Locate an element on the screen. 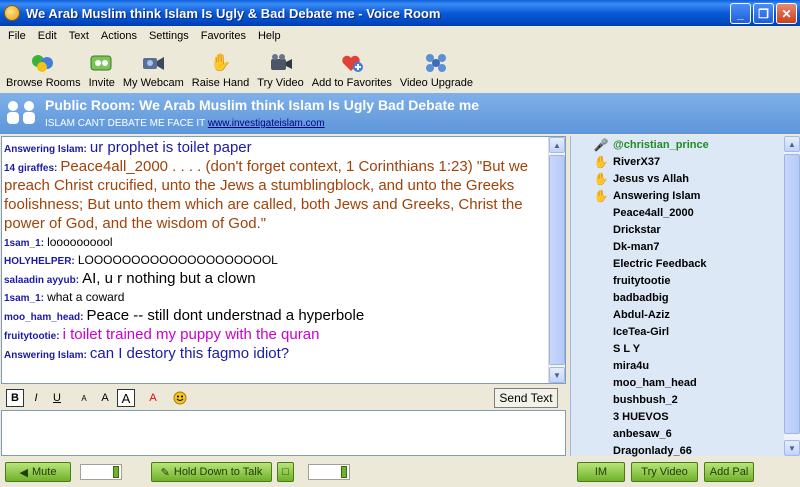 This screenshot has width=800, height=487. hold-to-talk-button: ✎ Hold Down to Talk is located at coordinates (211, 472).